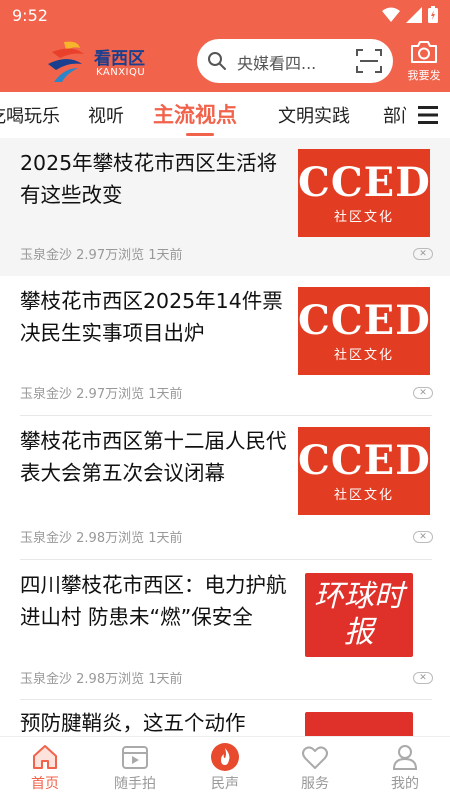 This screenshot has height=800, width=450. Describe the element at coordinates (391, 17) in the screenshot. I see `wifi-icon` at that location.